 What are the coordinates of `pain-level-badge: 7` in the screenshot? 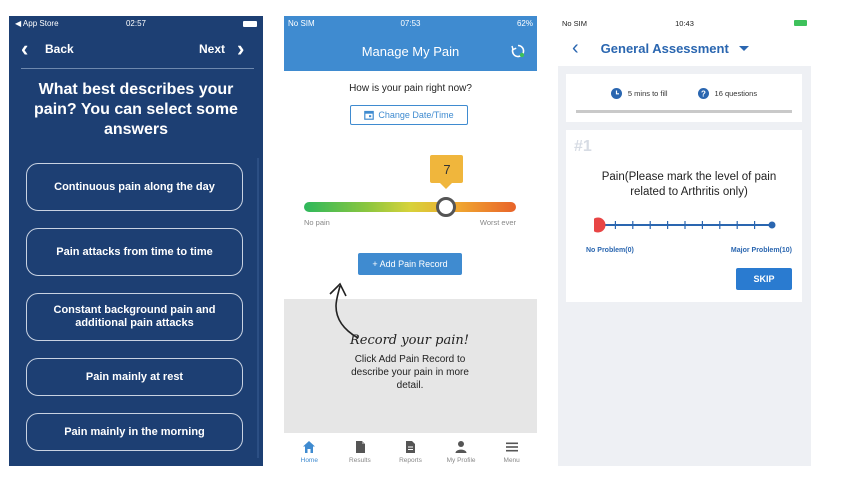 It's located at (447, 169).